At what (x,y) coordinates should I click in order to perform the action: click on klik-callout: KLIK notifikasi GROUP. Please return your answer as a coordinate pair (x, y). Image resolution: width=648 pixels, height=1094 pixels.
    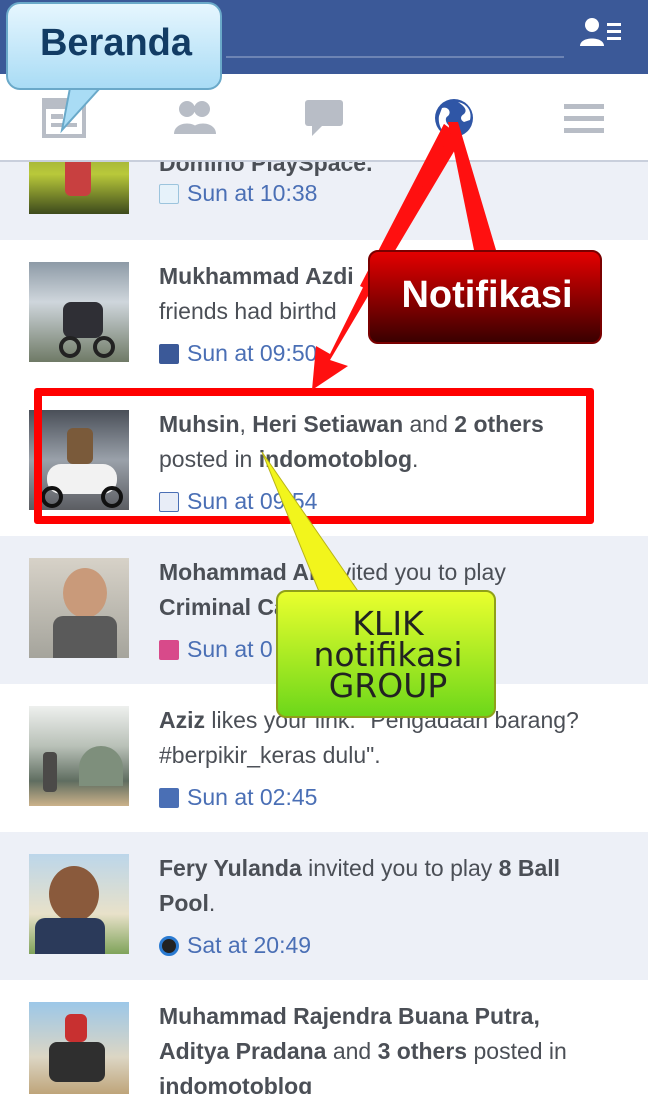
    Looking at the image, I should click on (386, 654).